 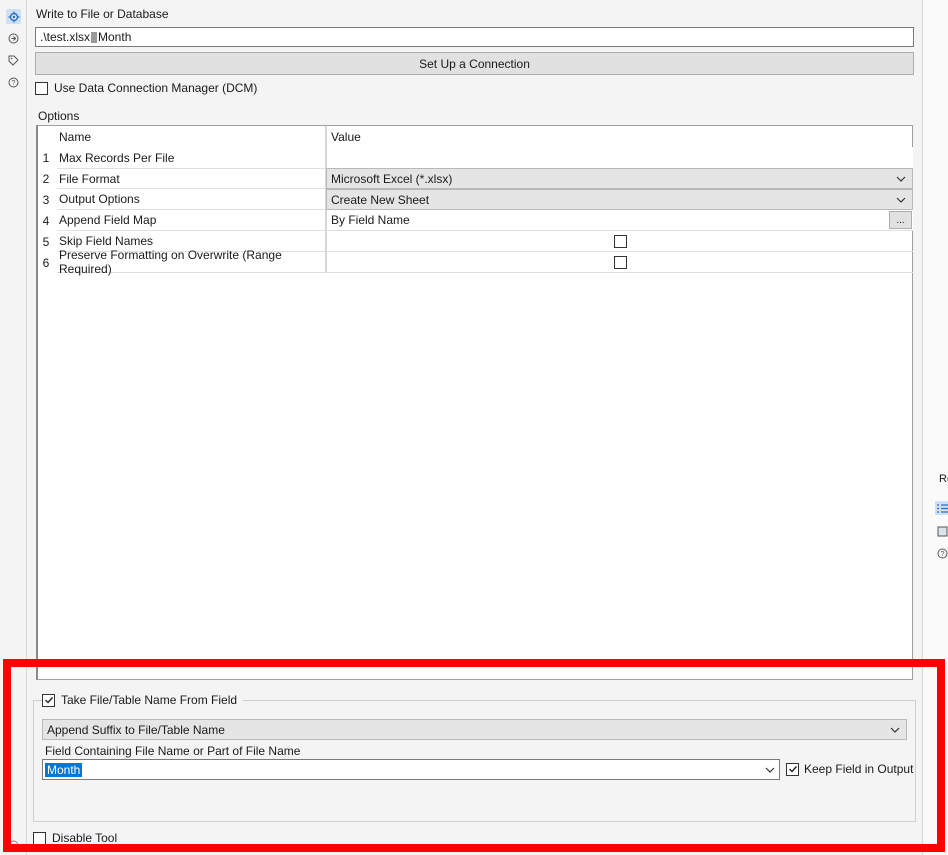 What do you see at coordinates (191, 220) in the screenshot?
I see `row-name: Append Field Map` at bounding box center [191, 220].